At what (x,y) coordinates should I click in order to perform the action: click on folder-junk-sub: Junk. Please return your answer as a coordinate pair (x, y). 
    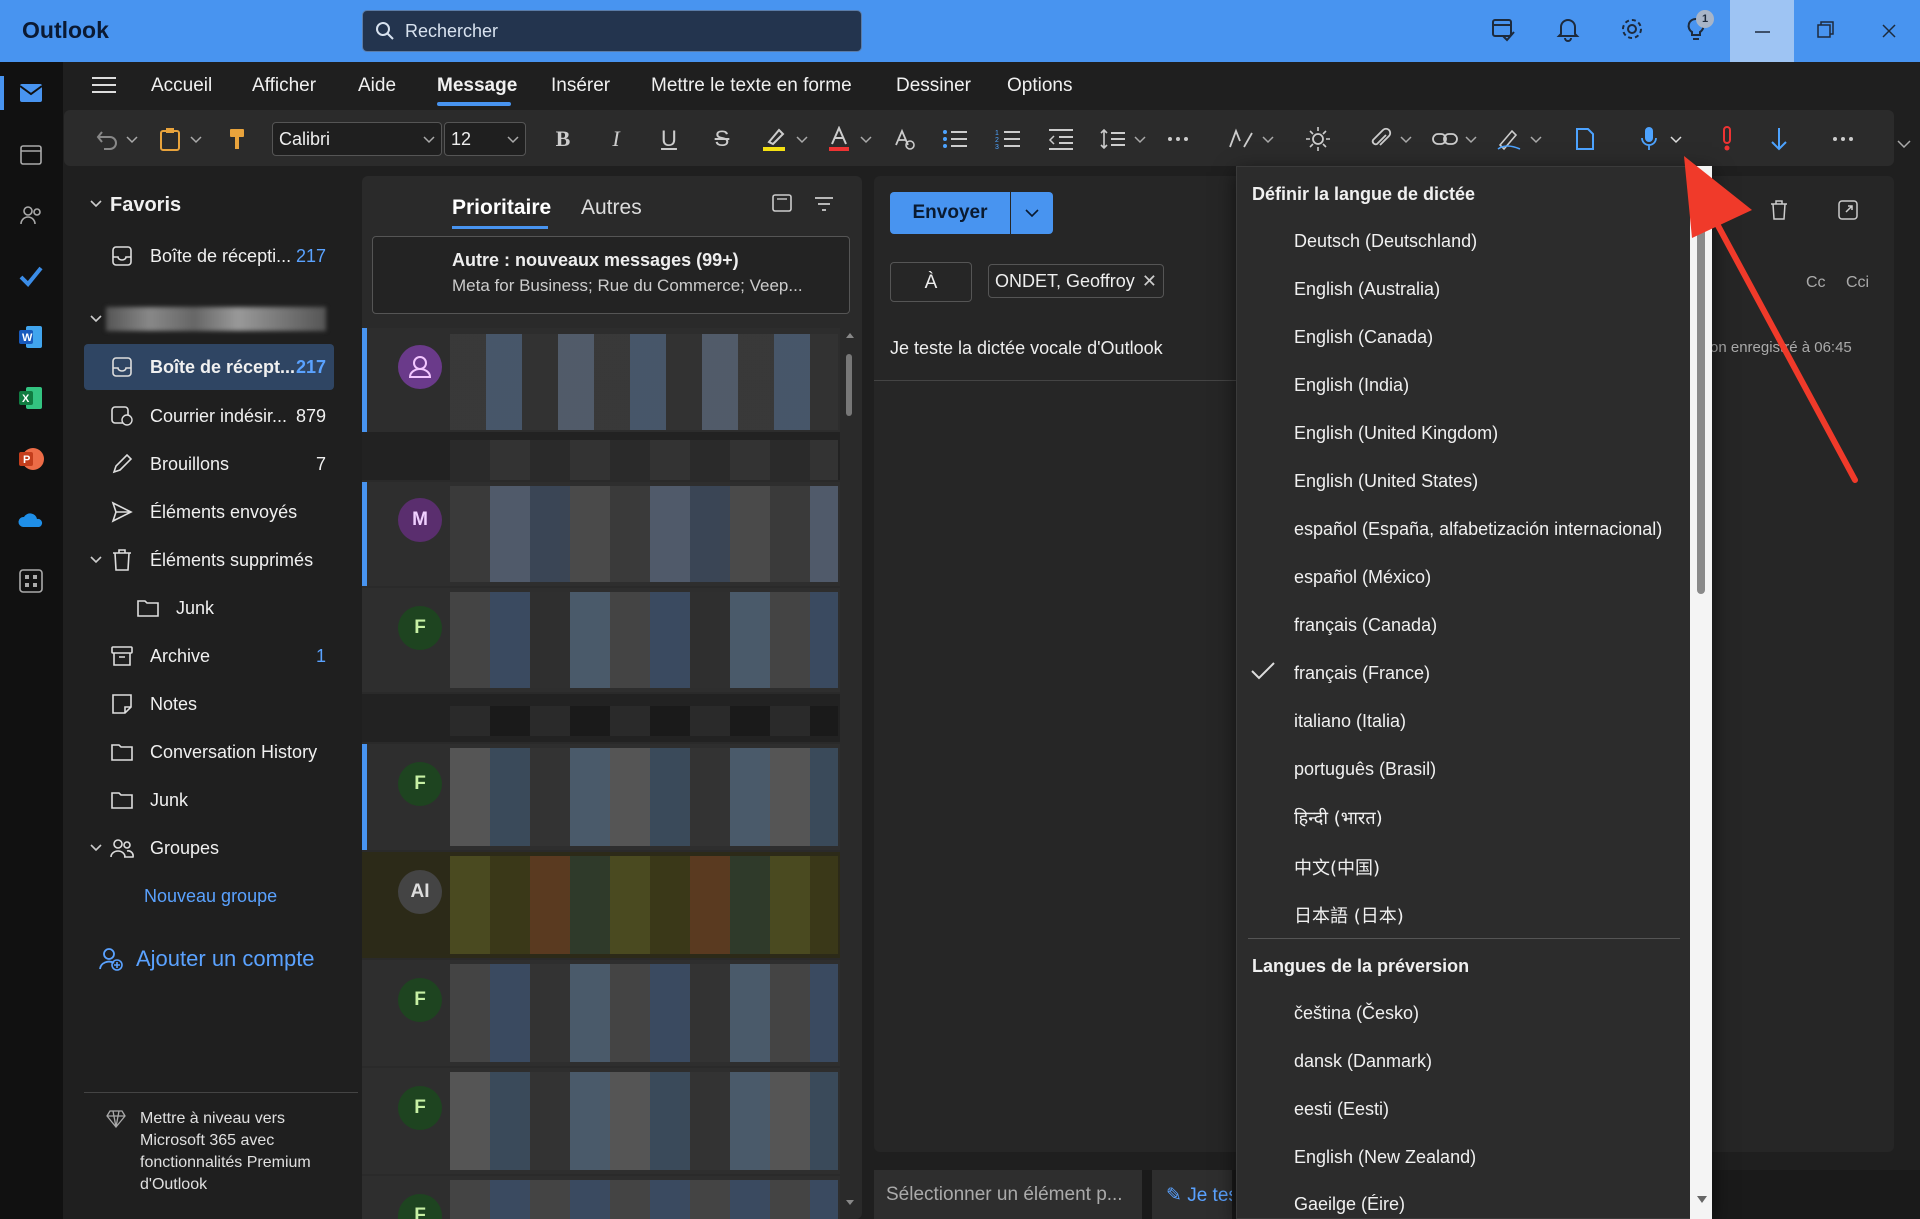
    Looking at the image, I should click on (223, 608).